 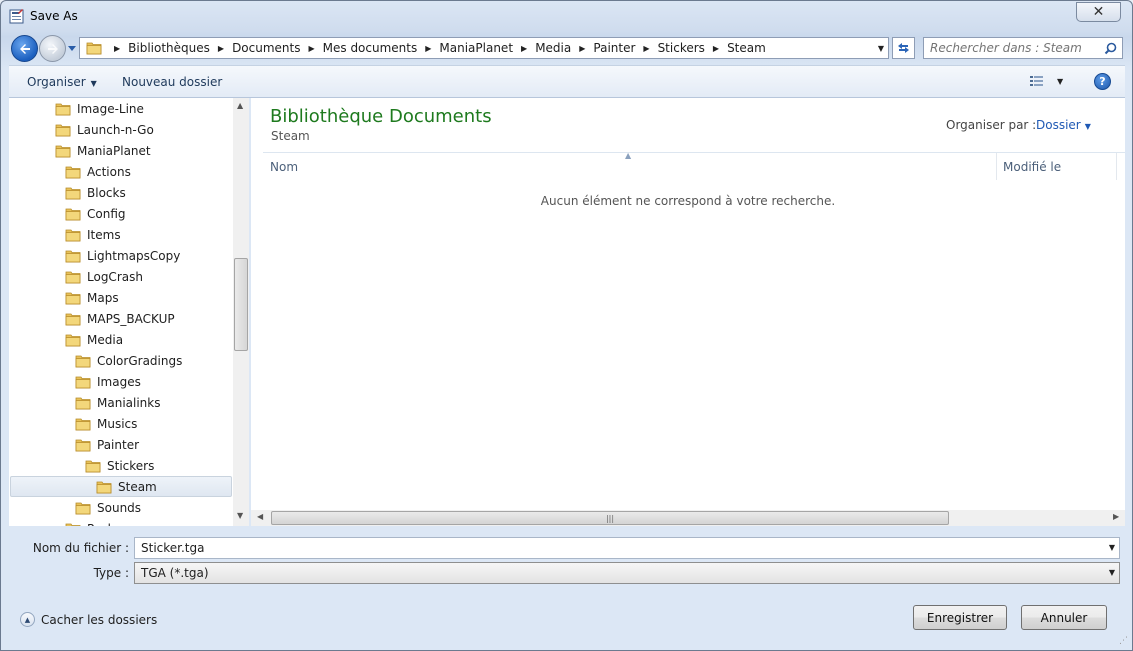 I want to click on search-icon, so click(x=1110, y=48).